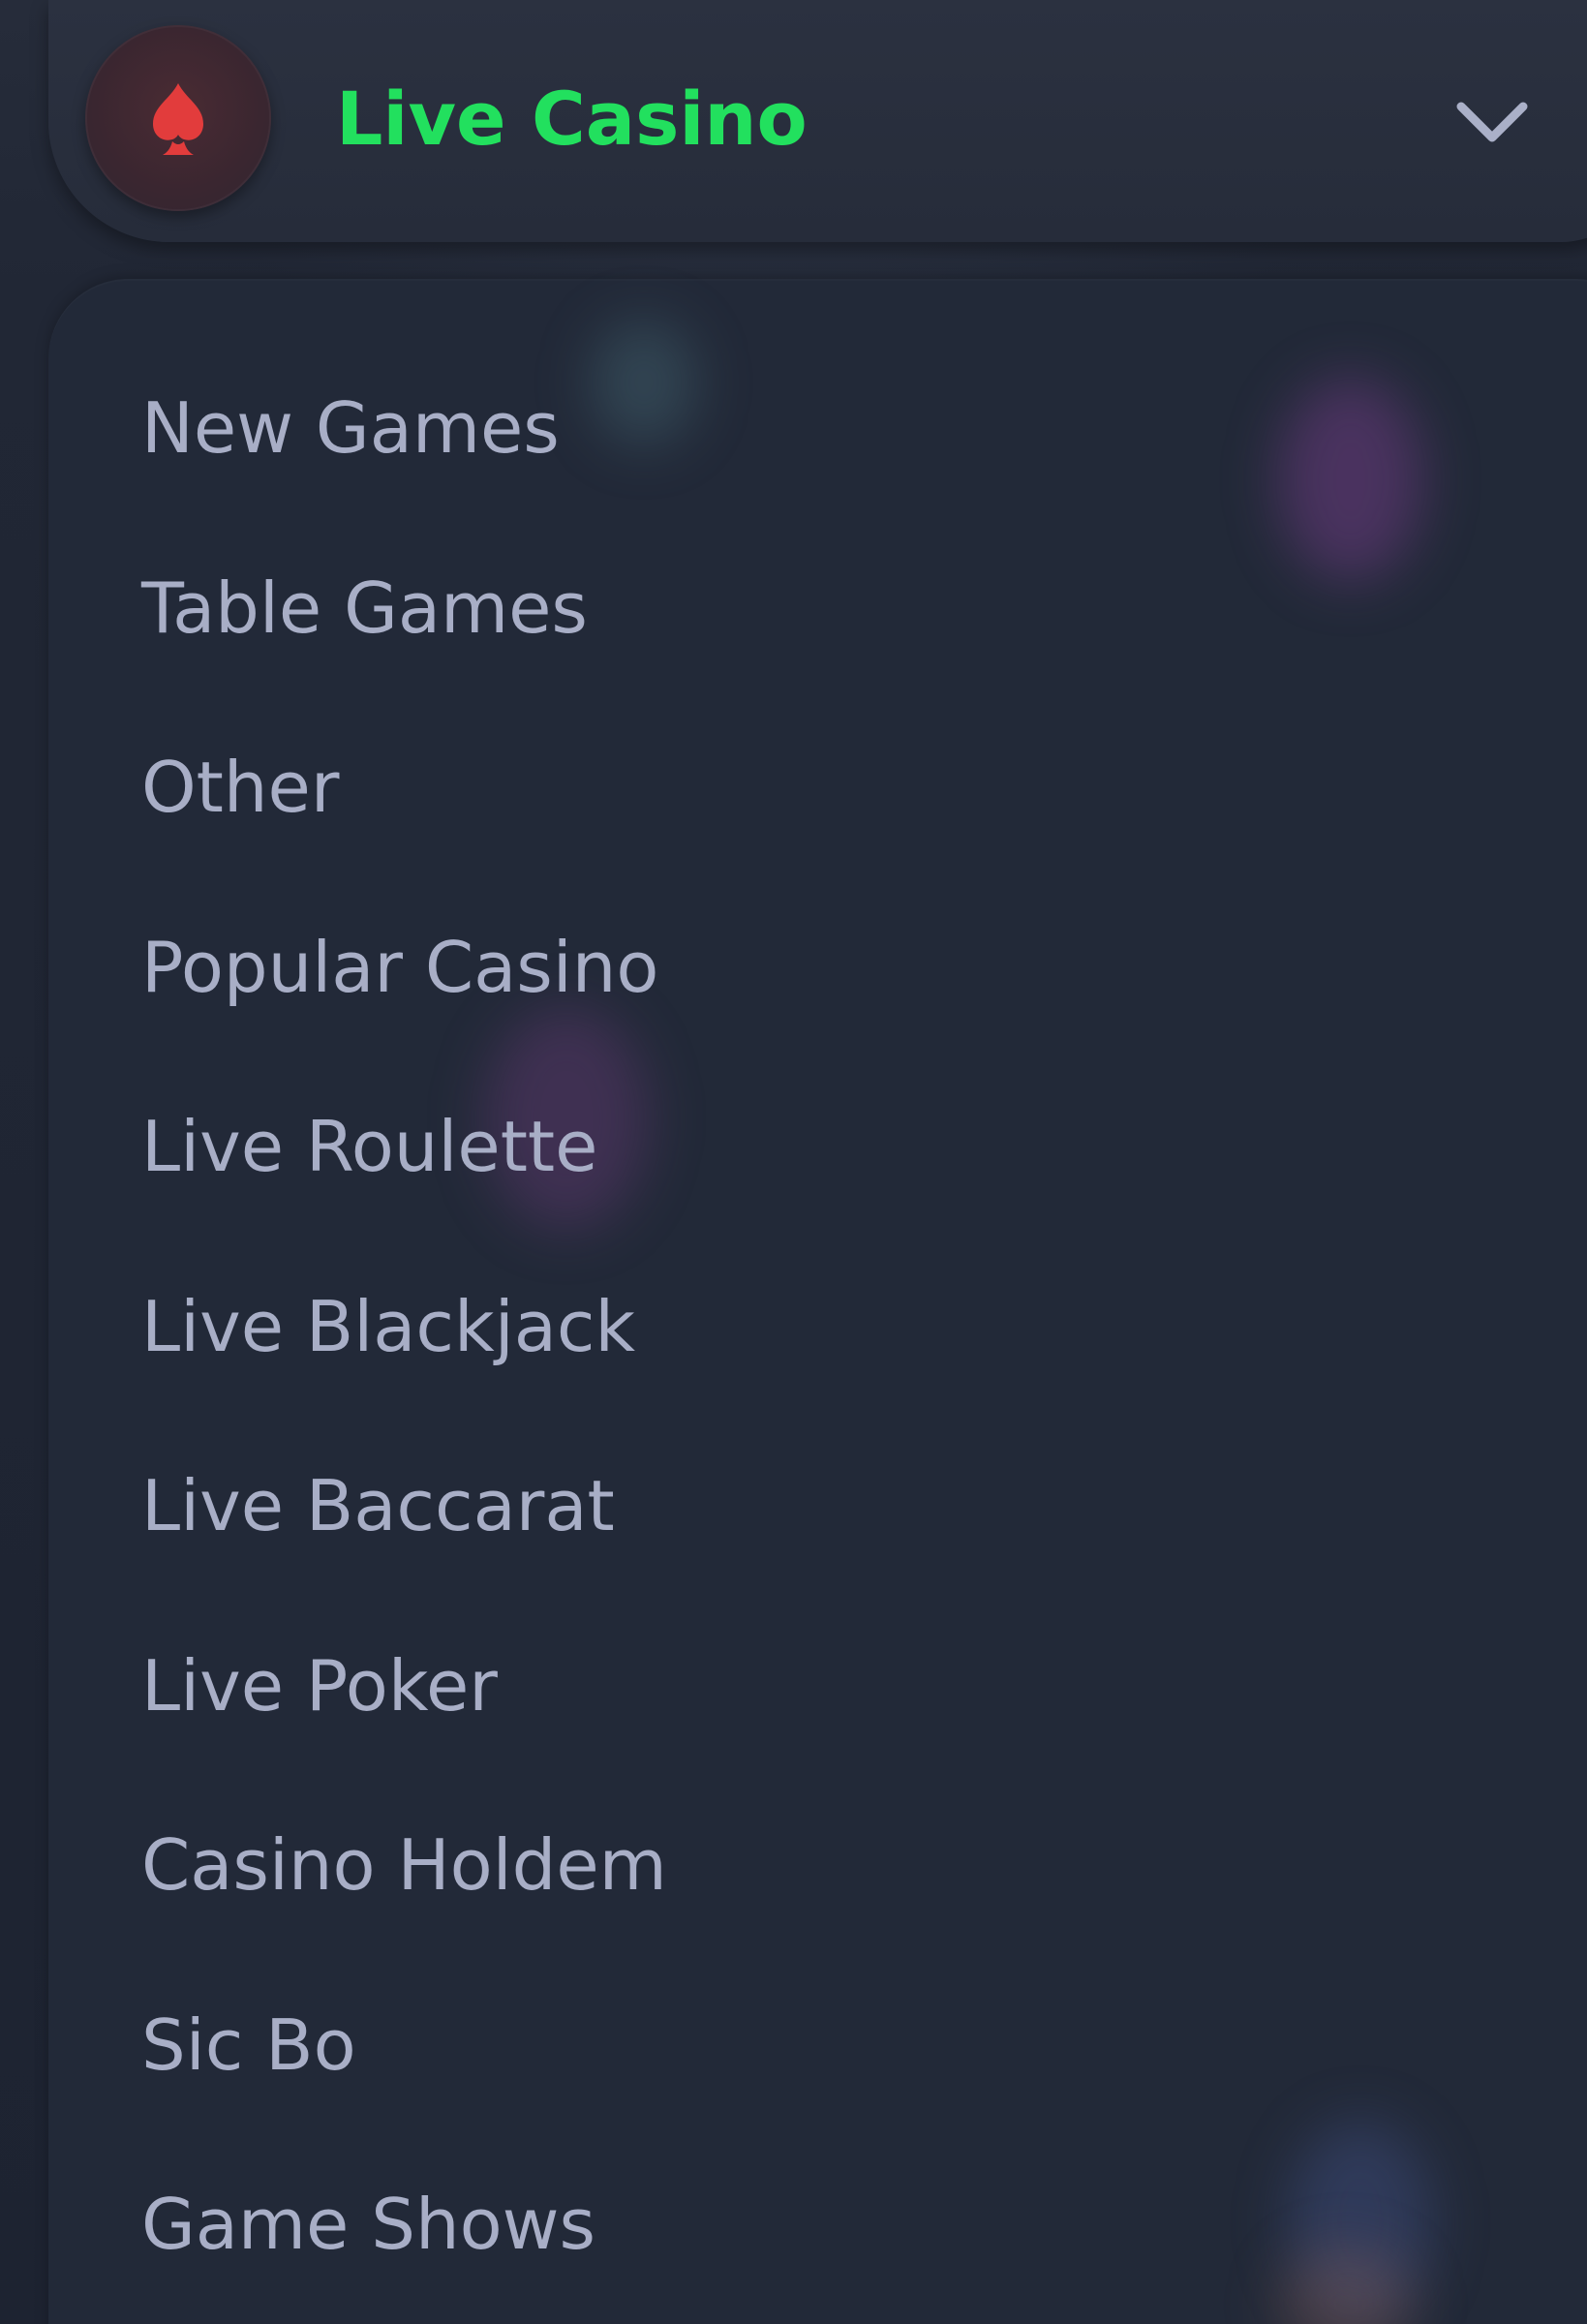 The image size is (1587, 2324). I want to click on menu-item-new-games: New Games, so click(404, 464).